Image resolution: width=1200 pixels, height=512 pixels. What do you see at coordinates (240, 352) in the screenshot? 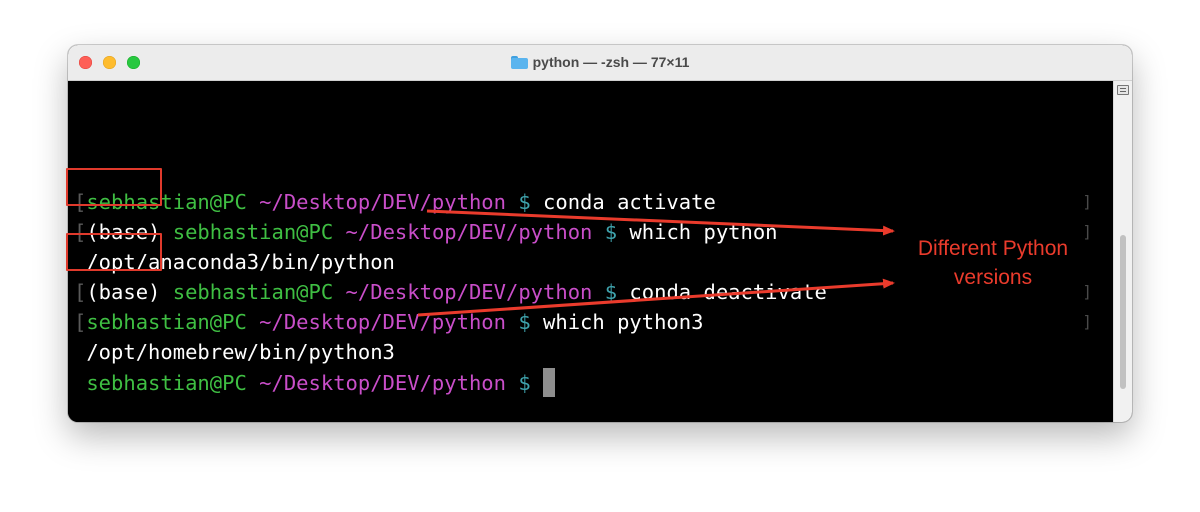
I see `output-text: /opt/homebrew/bin/python3` at bounding box center [240, 352].